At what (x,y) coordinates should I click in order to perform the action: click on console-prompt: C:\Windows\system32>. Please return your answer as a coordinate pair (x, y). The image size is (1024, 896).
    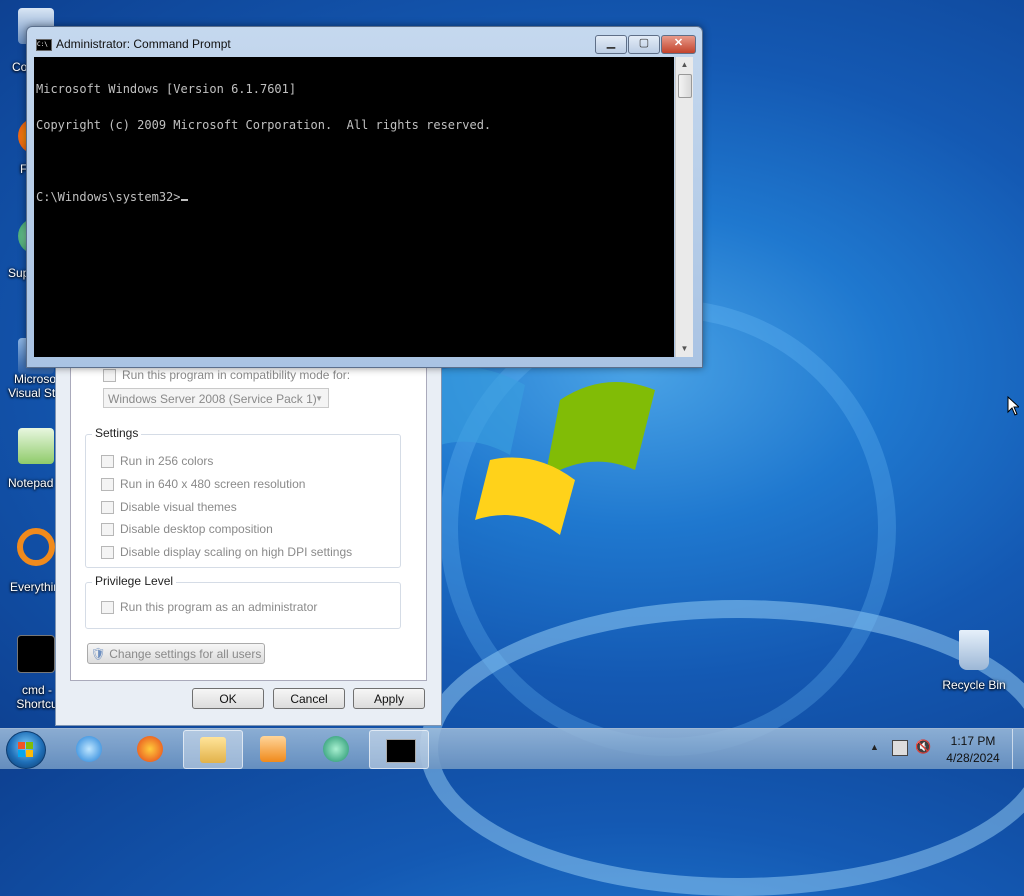
    Looking at the image, I should click on (108, 197).